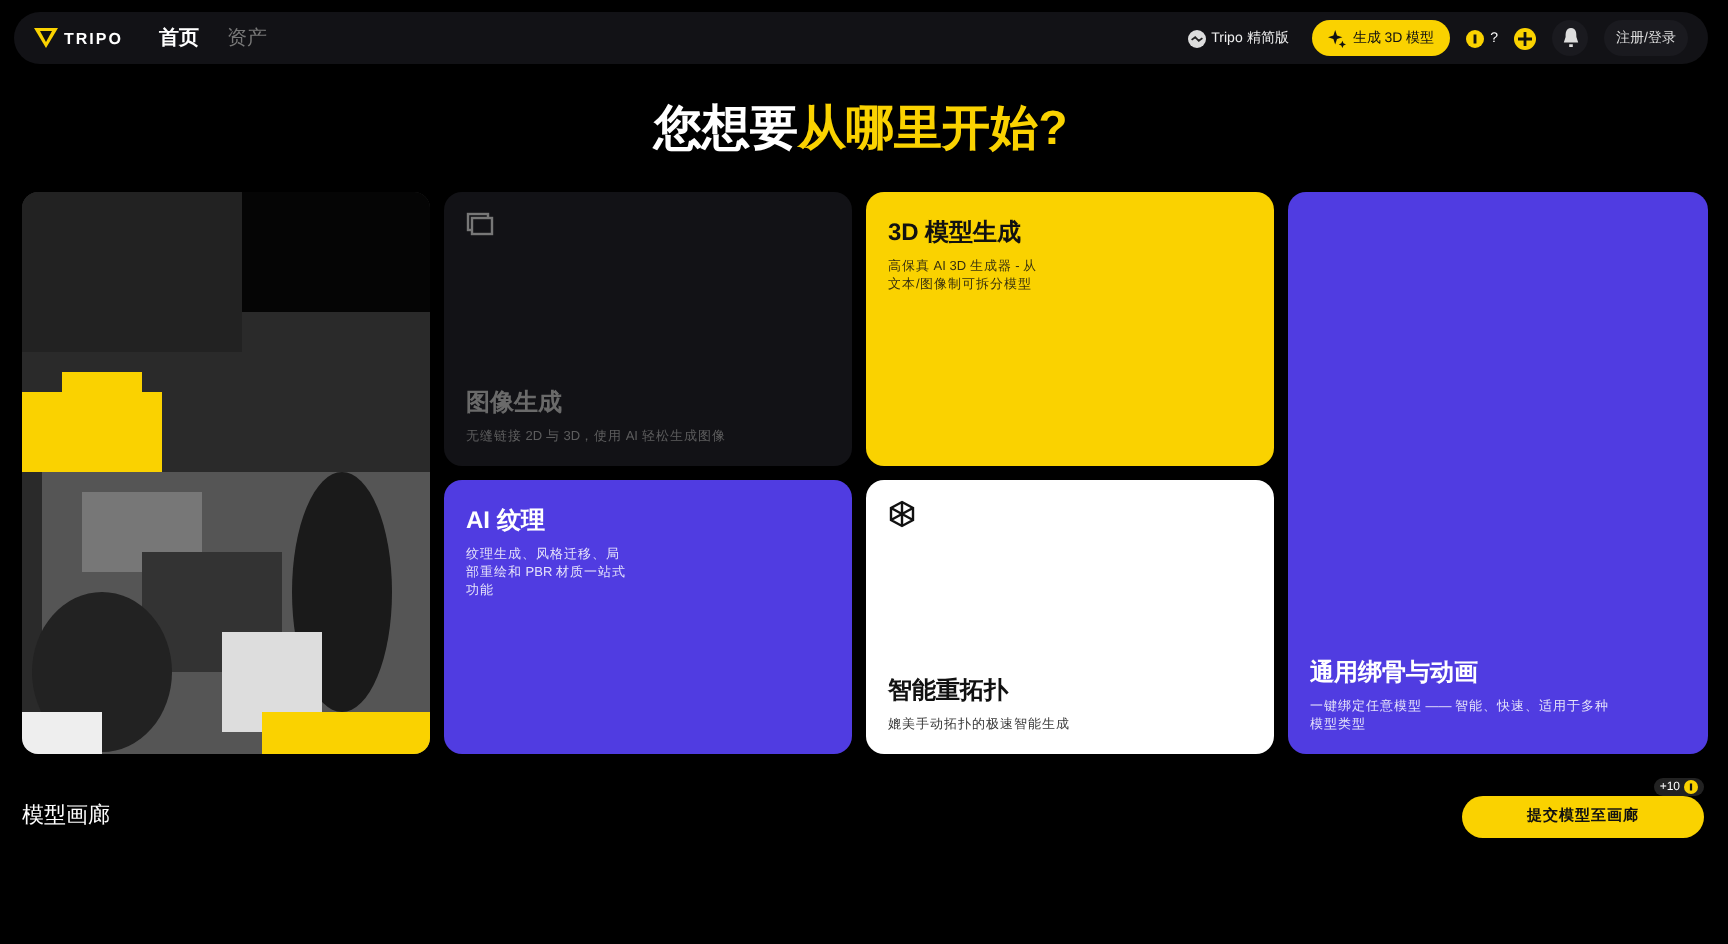 The image size is (1728, 944). Describe the element at coordinates (66, 816) in the screenshot. I see `gallery-title: 模型画廊` at that location.